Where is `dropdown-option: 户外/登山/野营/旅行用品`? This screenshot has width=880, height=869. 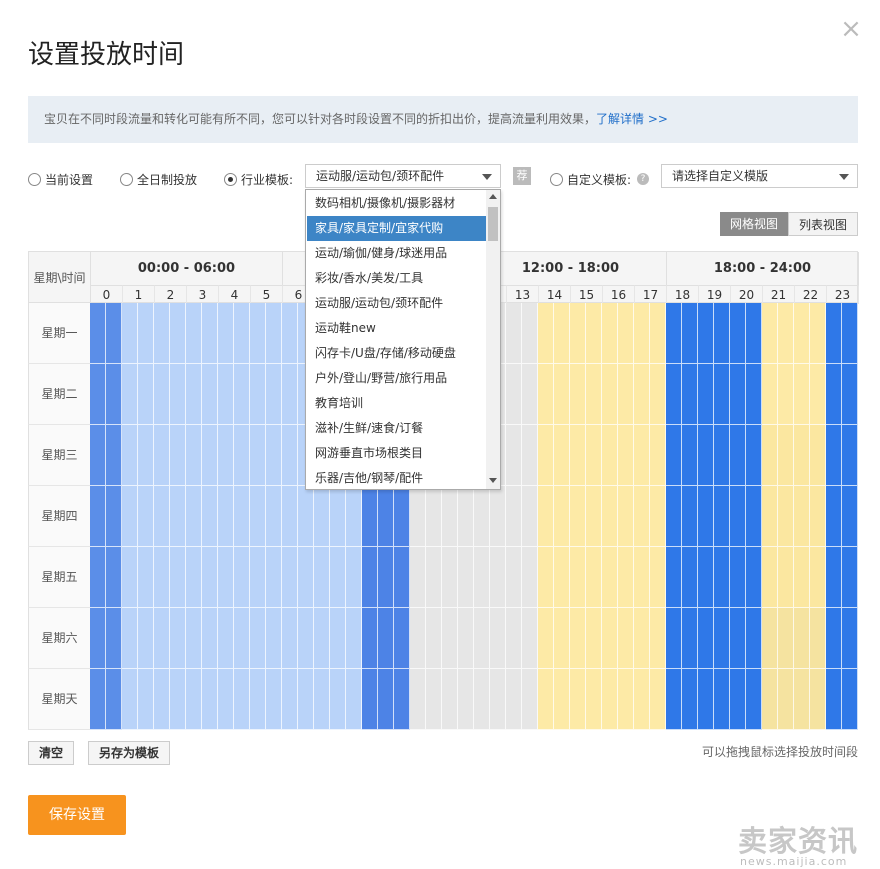
dropdown-option: 户外/登山/野营/旅行用品 is located at coordinates (396, 378).